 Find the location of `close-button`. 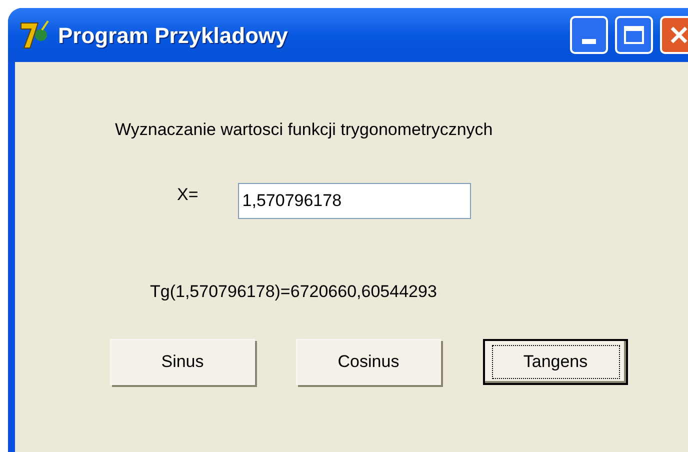

close-button is located at coordinates (674, 35).